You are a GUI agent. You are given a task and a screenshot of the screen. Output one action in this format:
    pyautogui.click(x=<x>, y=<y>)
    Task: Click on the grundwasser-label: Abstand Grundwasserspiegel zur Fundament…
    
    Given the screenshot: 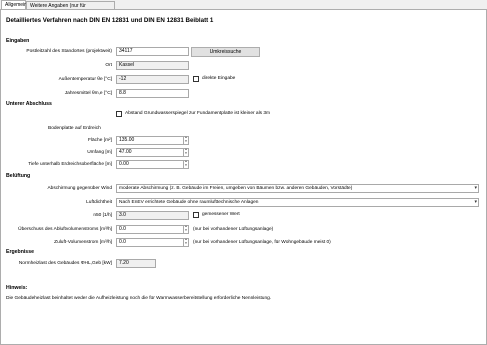 What is the action you would take?
    pyautogui.click(x=198, y=113)
    